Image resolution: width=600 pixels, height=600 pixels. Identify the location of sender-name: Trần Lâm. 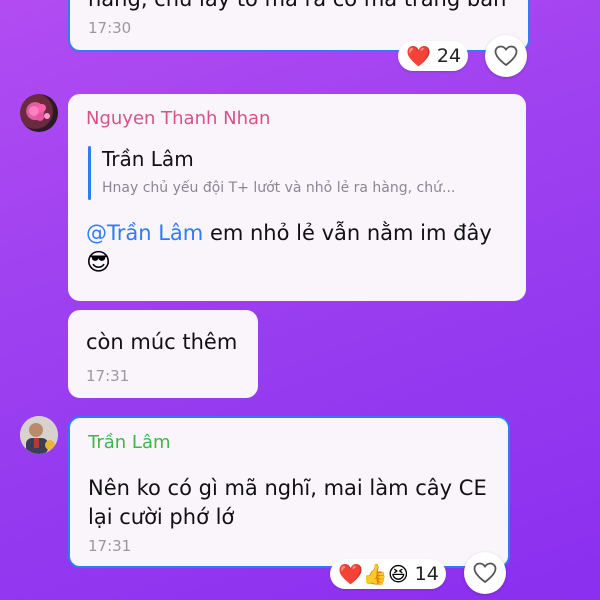
(129, 442).